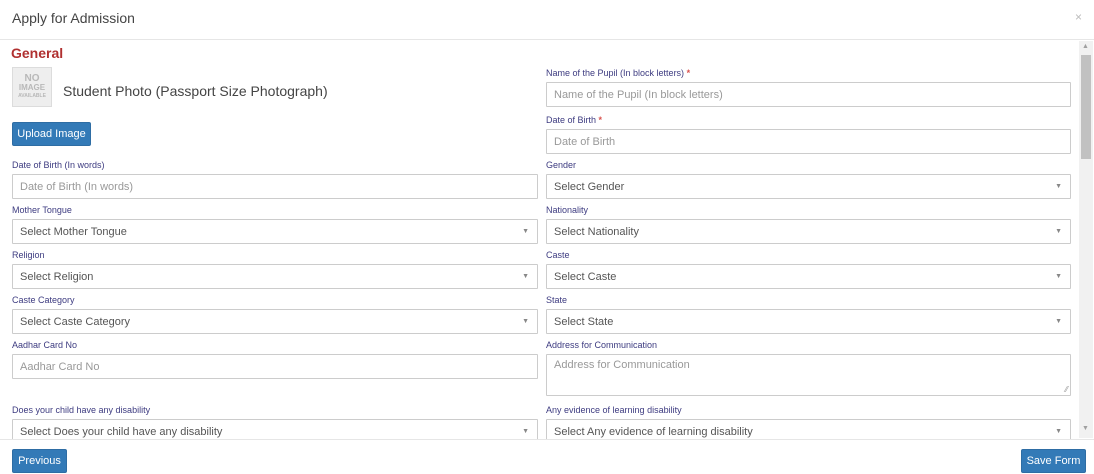 This screenshot has height=474, width=1094. I want to click on gender-label: Gender, so click(561, 165).